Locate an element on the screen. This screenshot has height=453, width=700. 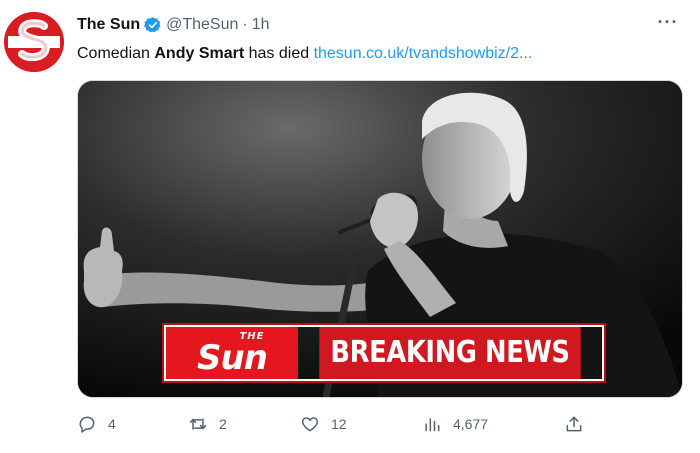
tweet-text-suffix: has died is located at coordinates (279, 53).